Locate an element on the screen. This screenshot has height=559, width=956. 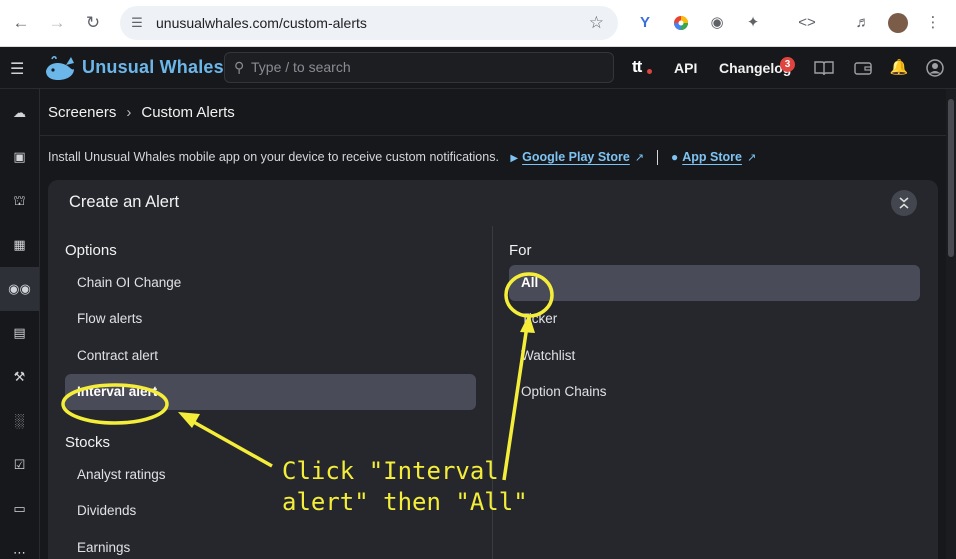
hamburger-menu-icon: ☰ is located at coordinates (17, 69).